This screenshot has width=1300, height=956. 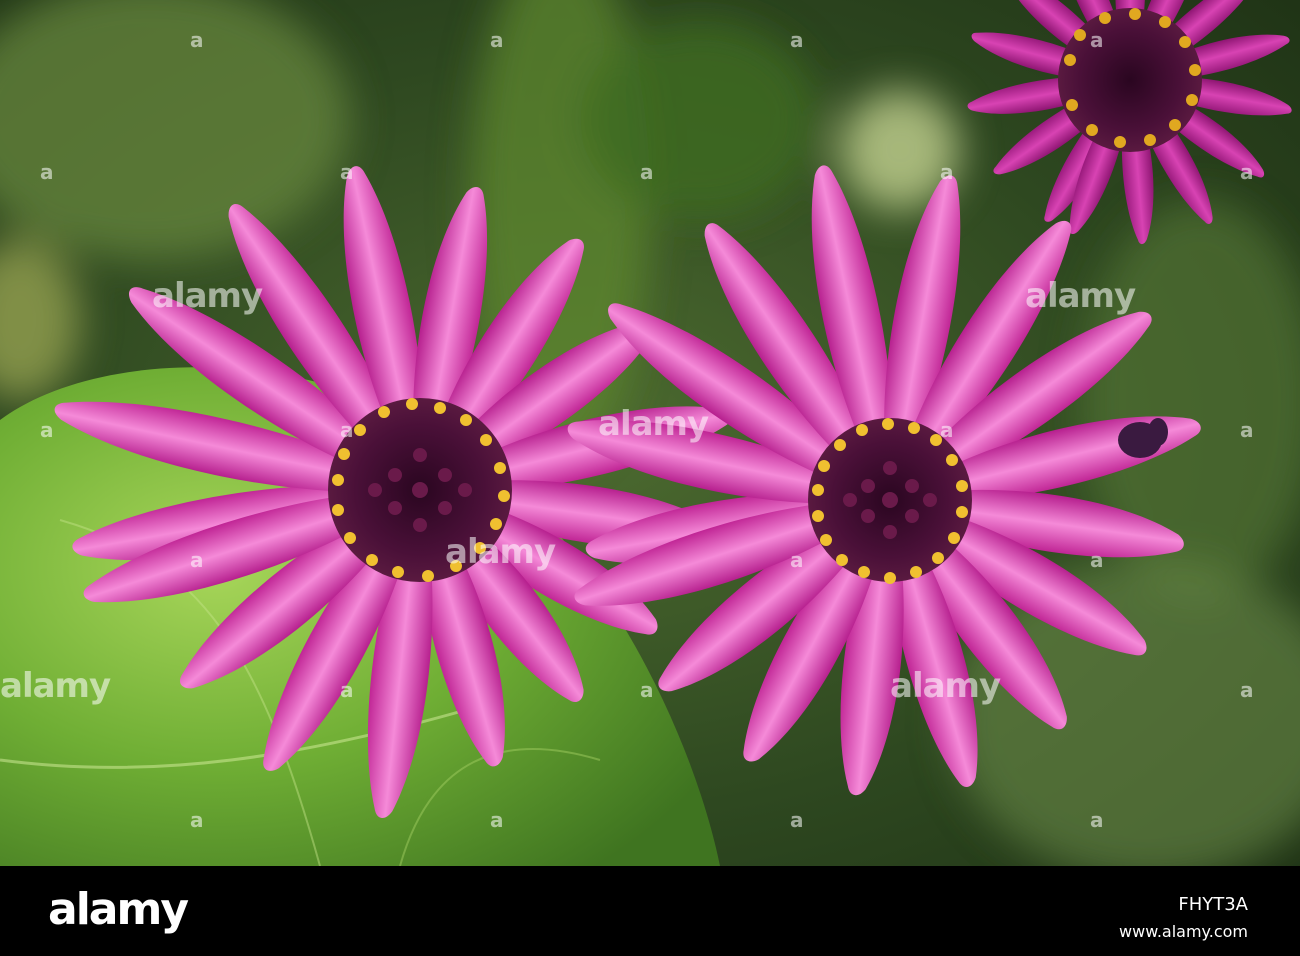 I want to click on site-url: www.alamy.com, so click(x=1183, y=931).